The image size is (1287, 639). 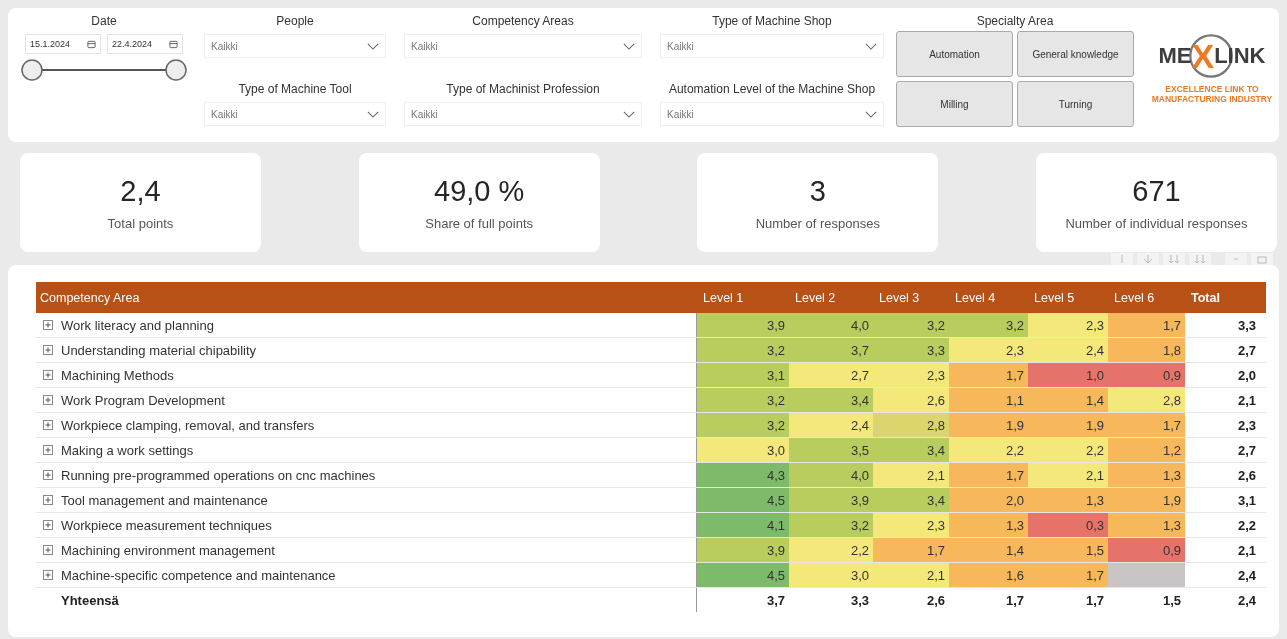 I want to click on filter-label: Competency Areas, so click(x=523, y=21).